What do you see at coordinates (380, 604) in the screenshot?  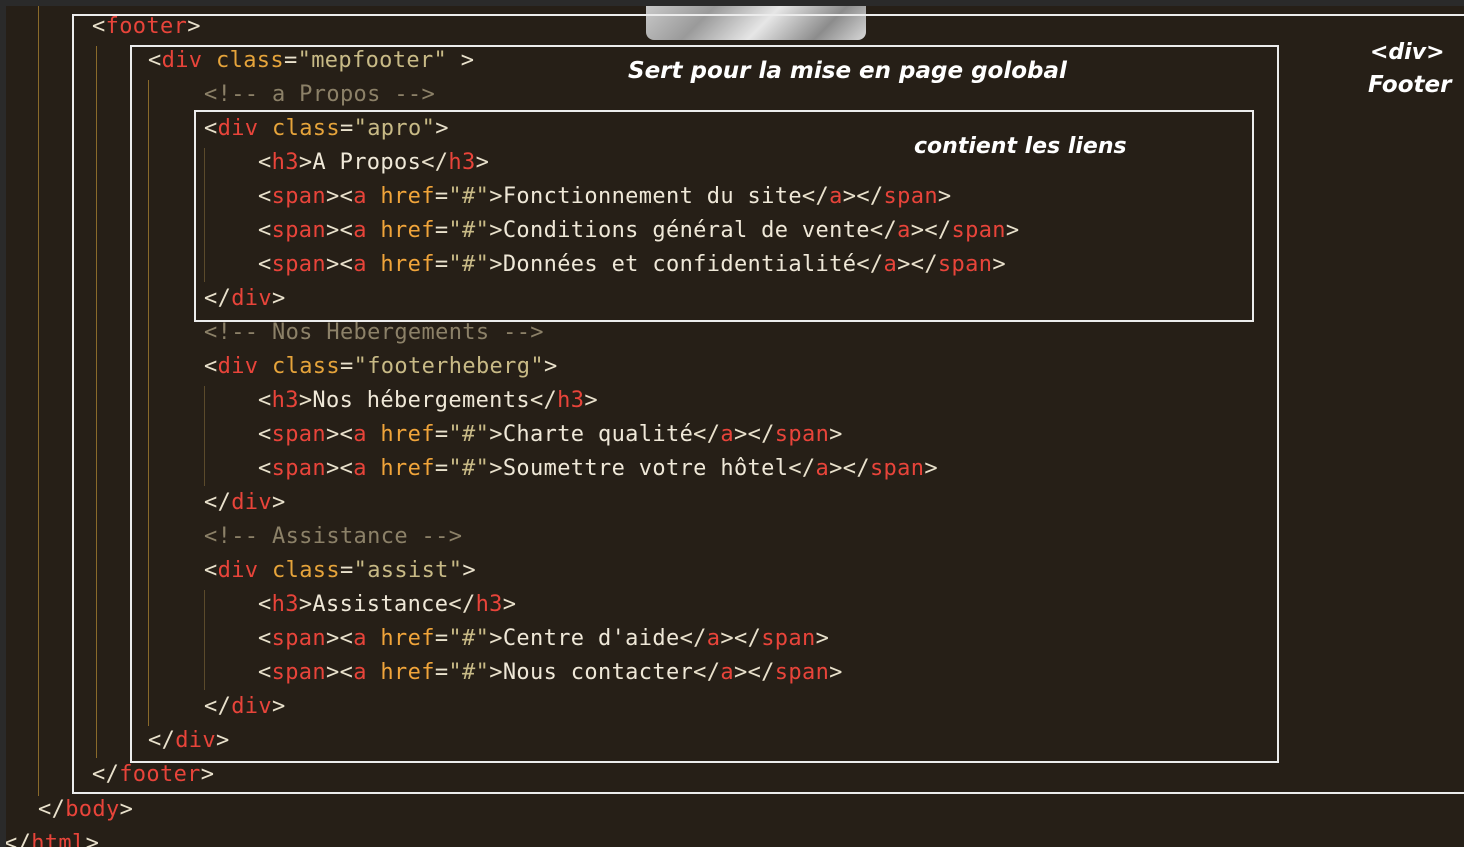 I see `heading-text: Assistance` at bounding box center [380, 604].